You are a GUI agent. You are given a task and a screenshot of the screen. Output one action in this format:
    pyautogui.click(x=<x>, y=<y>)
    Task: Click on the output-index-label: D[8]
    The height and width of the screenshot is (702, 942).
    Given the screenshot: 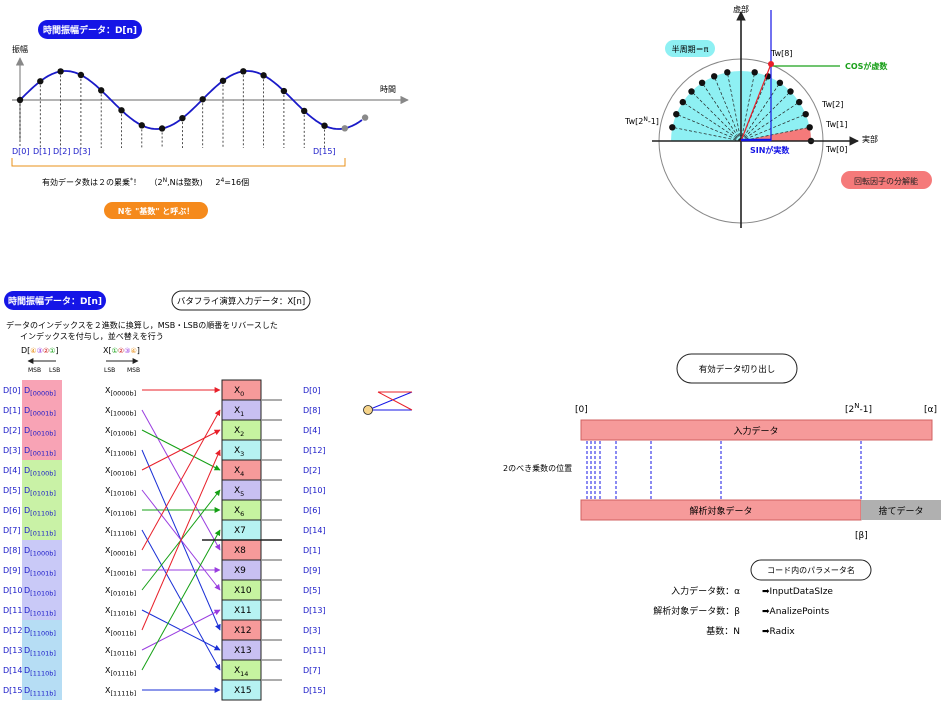 What is the action you would take?
    pyautogui.click(x=312, y=410)
    